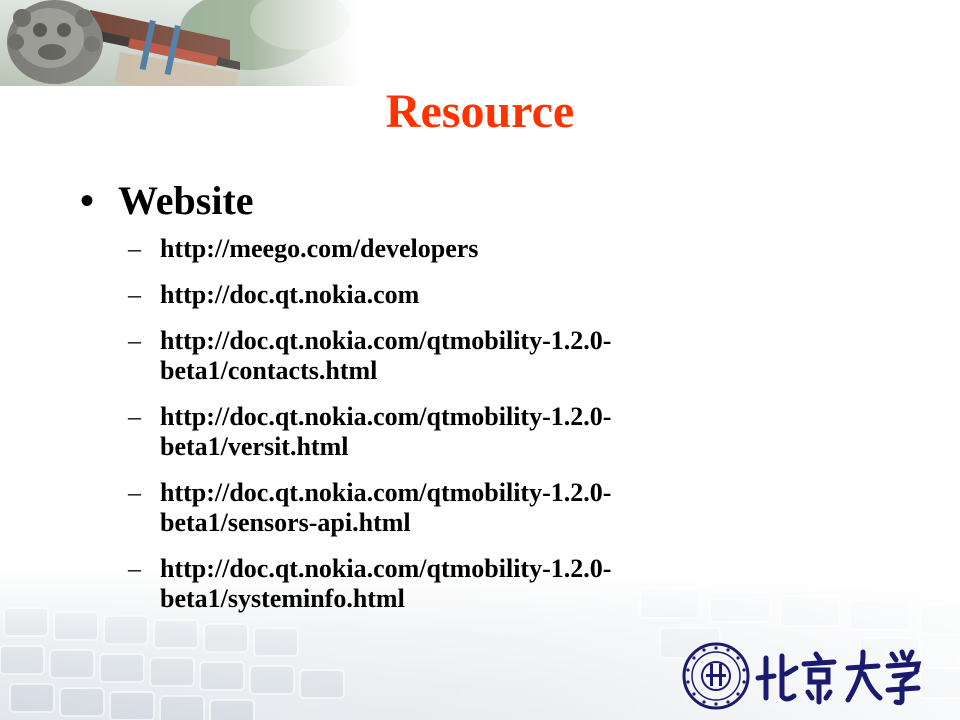  I want to click on link-text: http://meego.com/developers, so click(319, 248).